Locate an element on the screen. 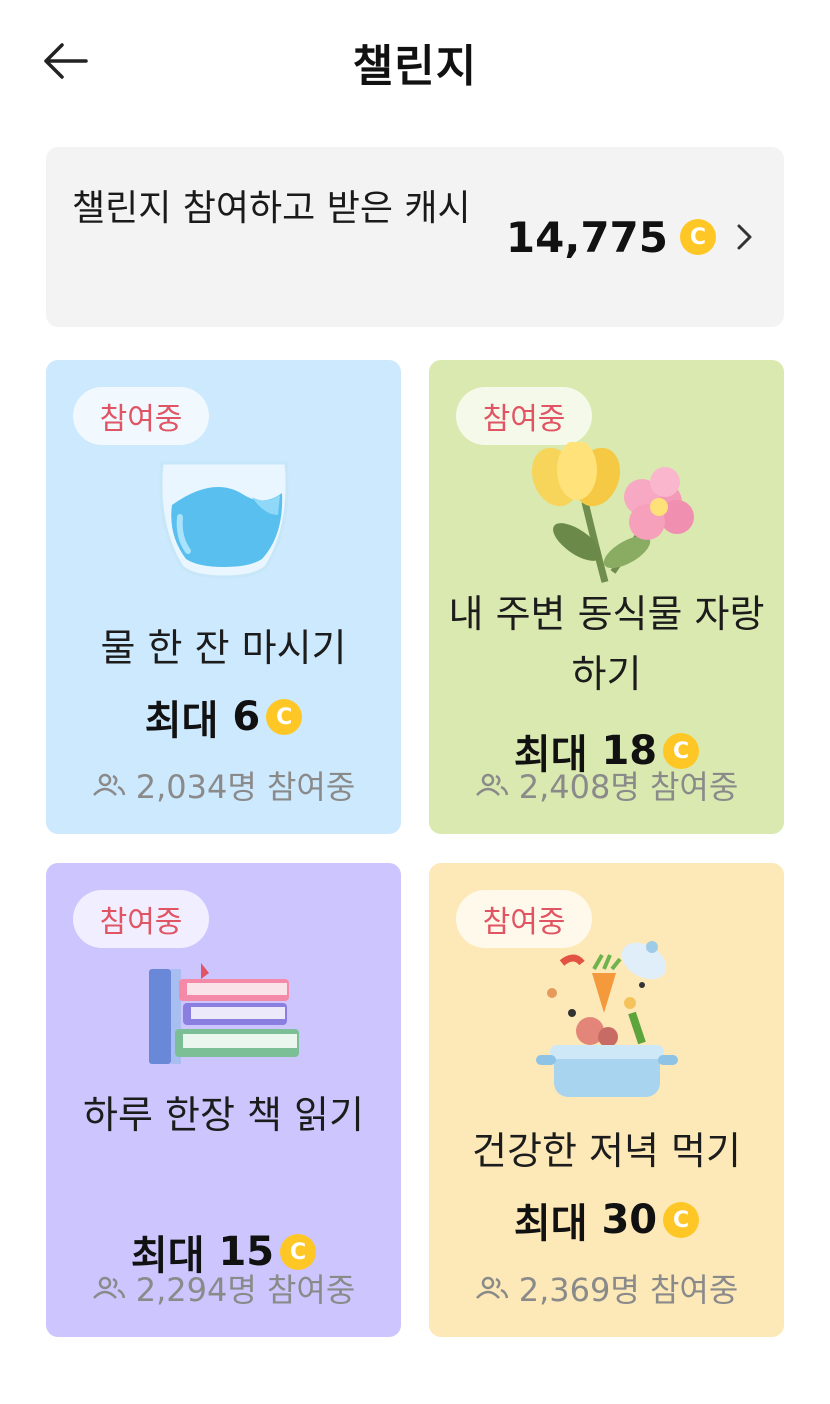  challenge-reward: 최대 30 C is located at coordinates (606, 1220).